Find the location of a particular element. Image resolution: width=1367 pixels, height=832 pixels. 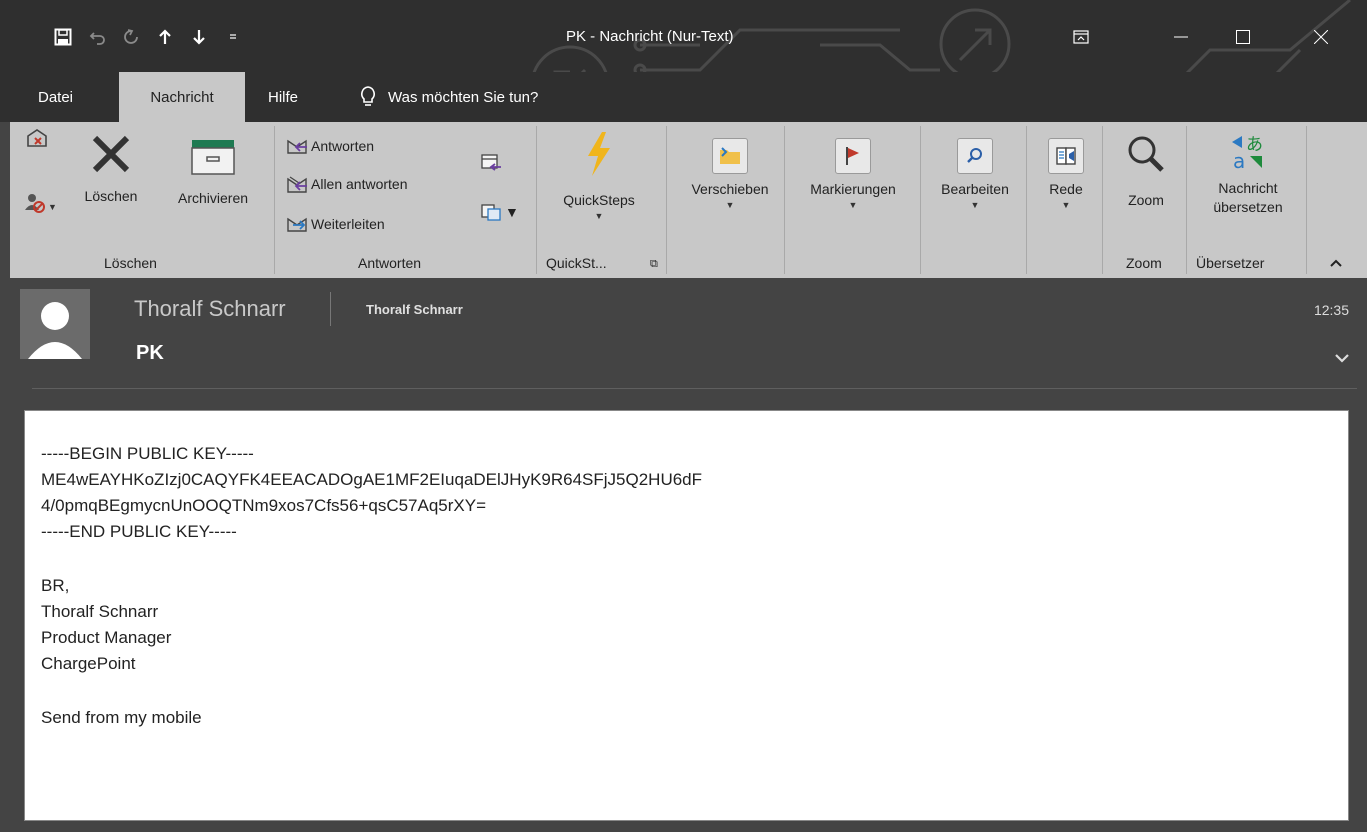

body-line: Product Manager is located at coordinates (106, 637).